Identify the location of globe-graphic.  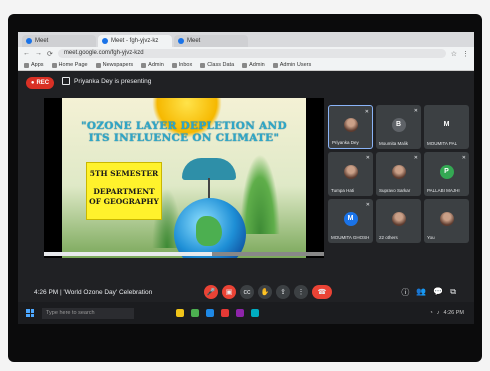
(210, 228).